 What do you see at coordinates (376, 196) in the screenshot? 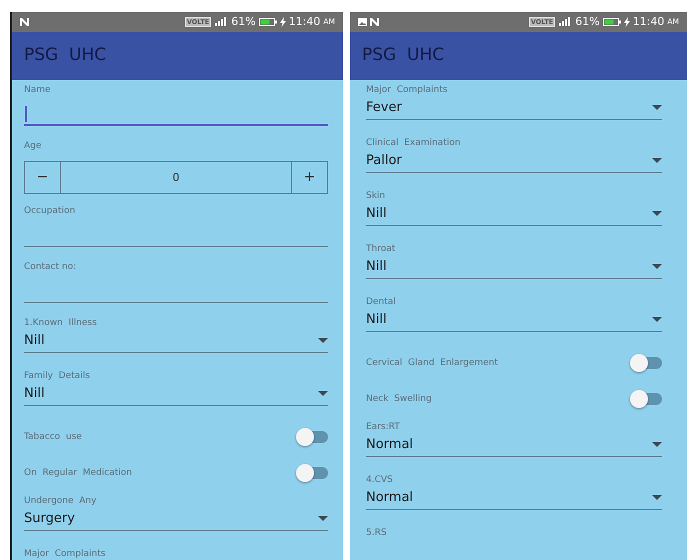
I see `field-label: Skin` at bounding box center [376, 196].